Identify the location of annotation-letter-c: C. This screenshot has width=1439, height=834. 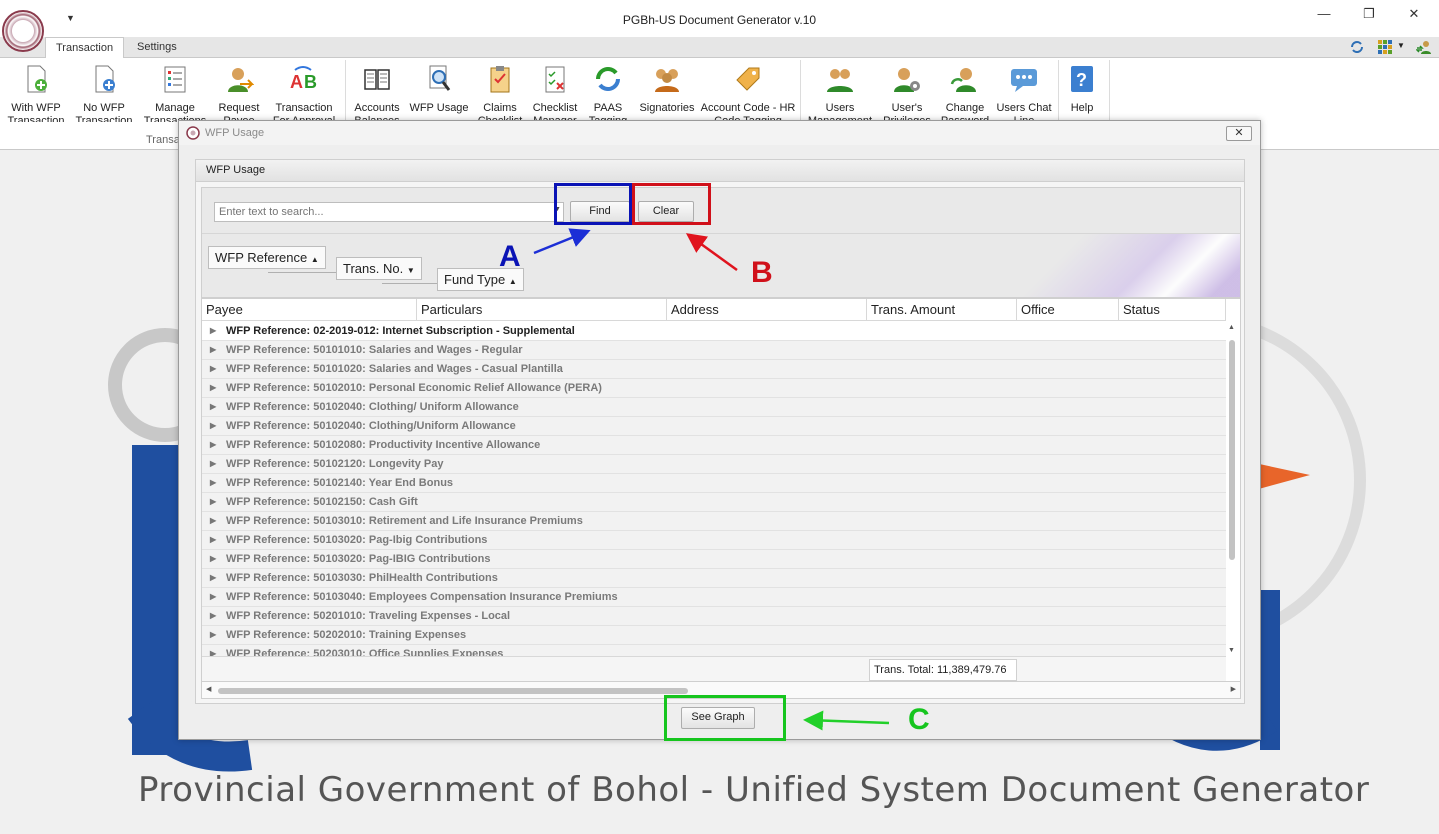
(919, 719).